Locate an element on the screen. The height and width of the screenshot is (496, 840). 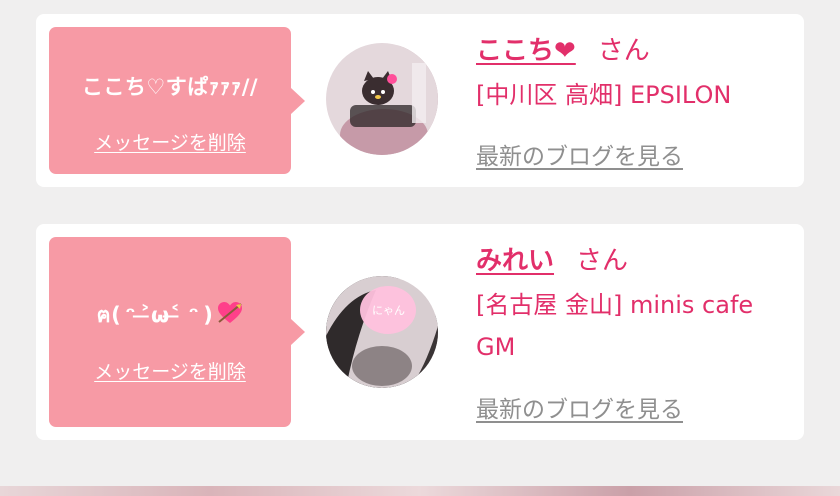
cast-avatar: にゃん is located at coordinates (382, 332).